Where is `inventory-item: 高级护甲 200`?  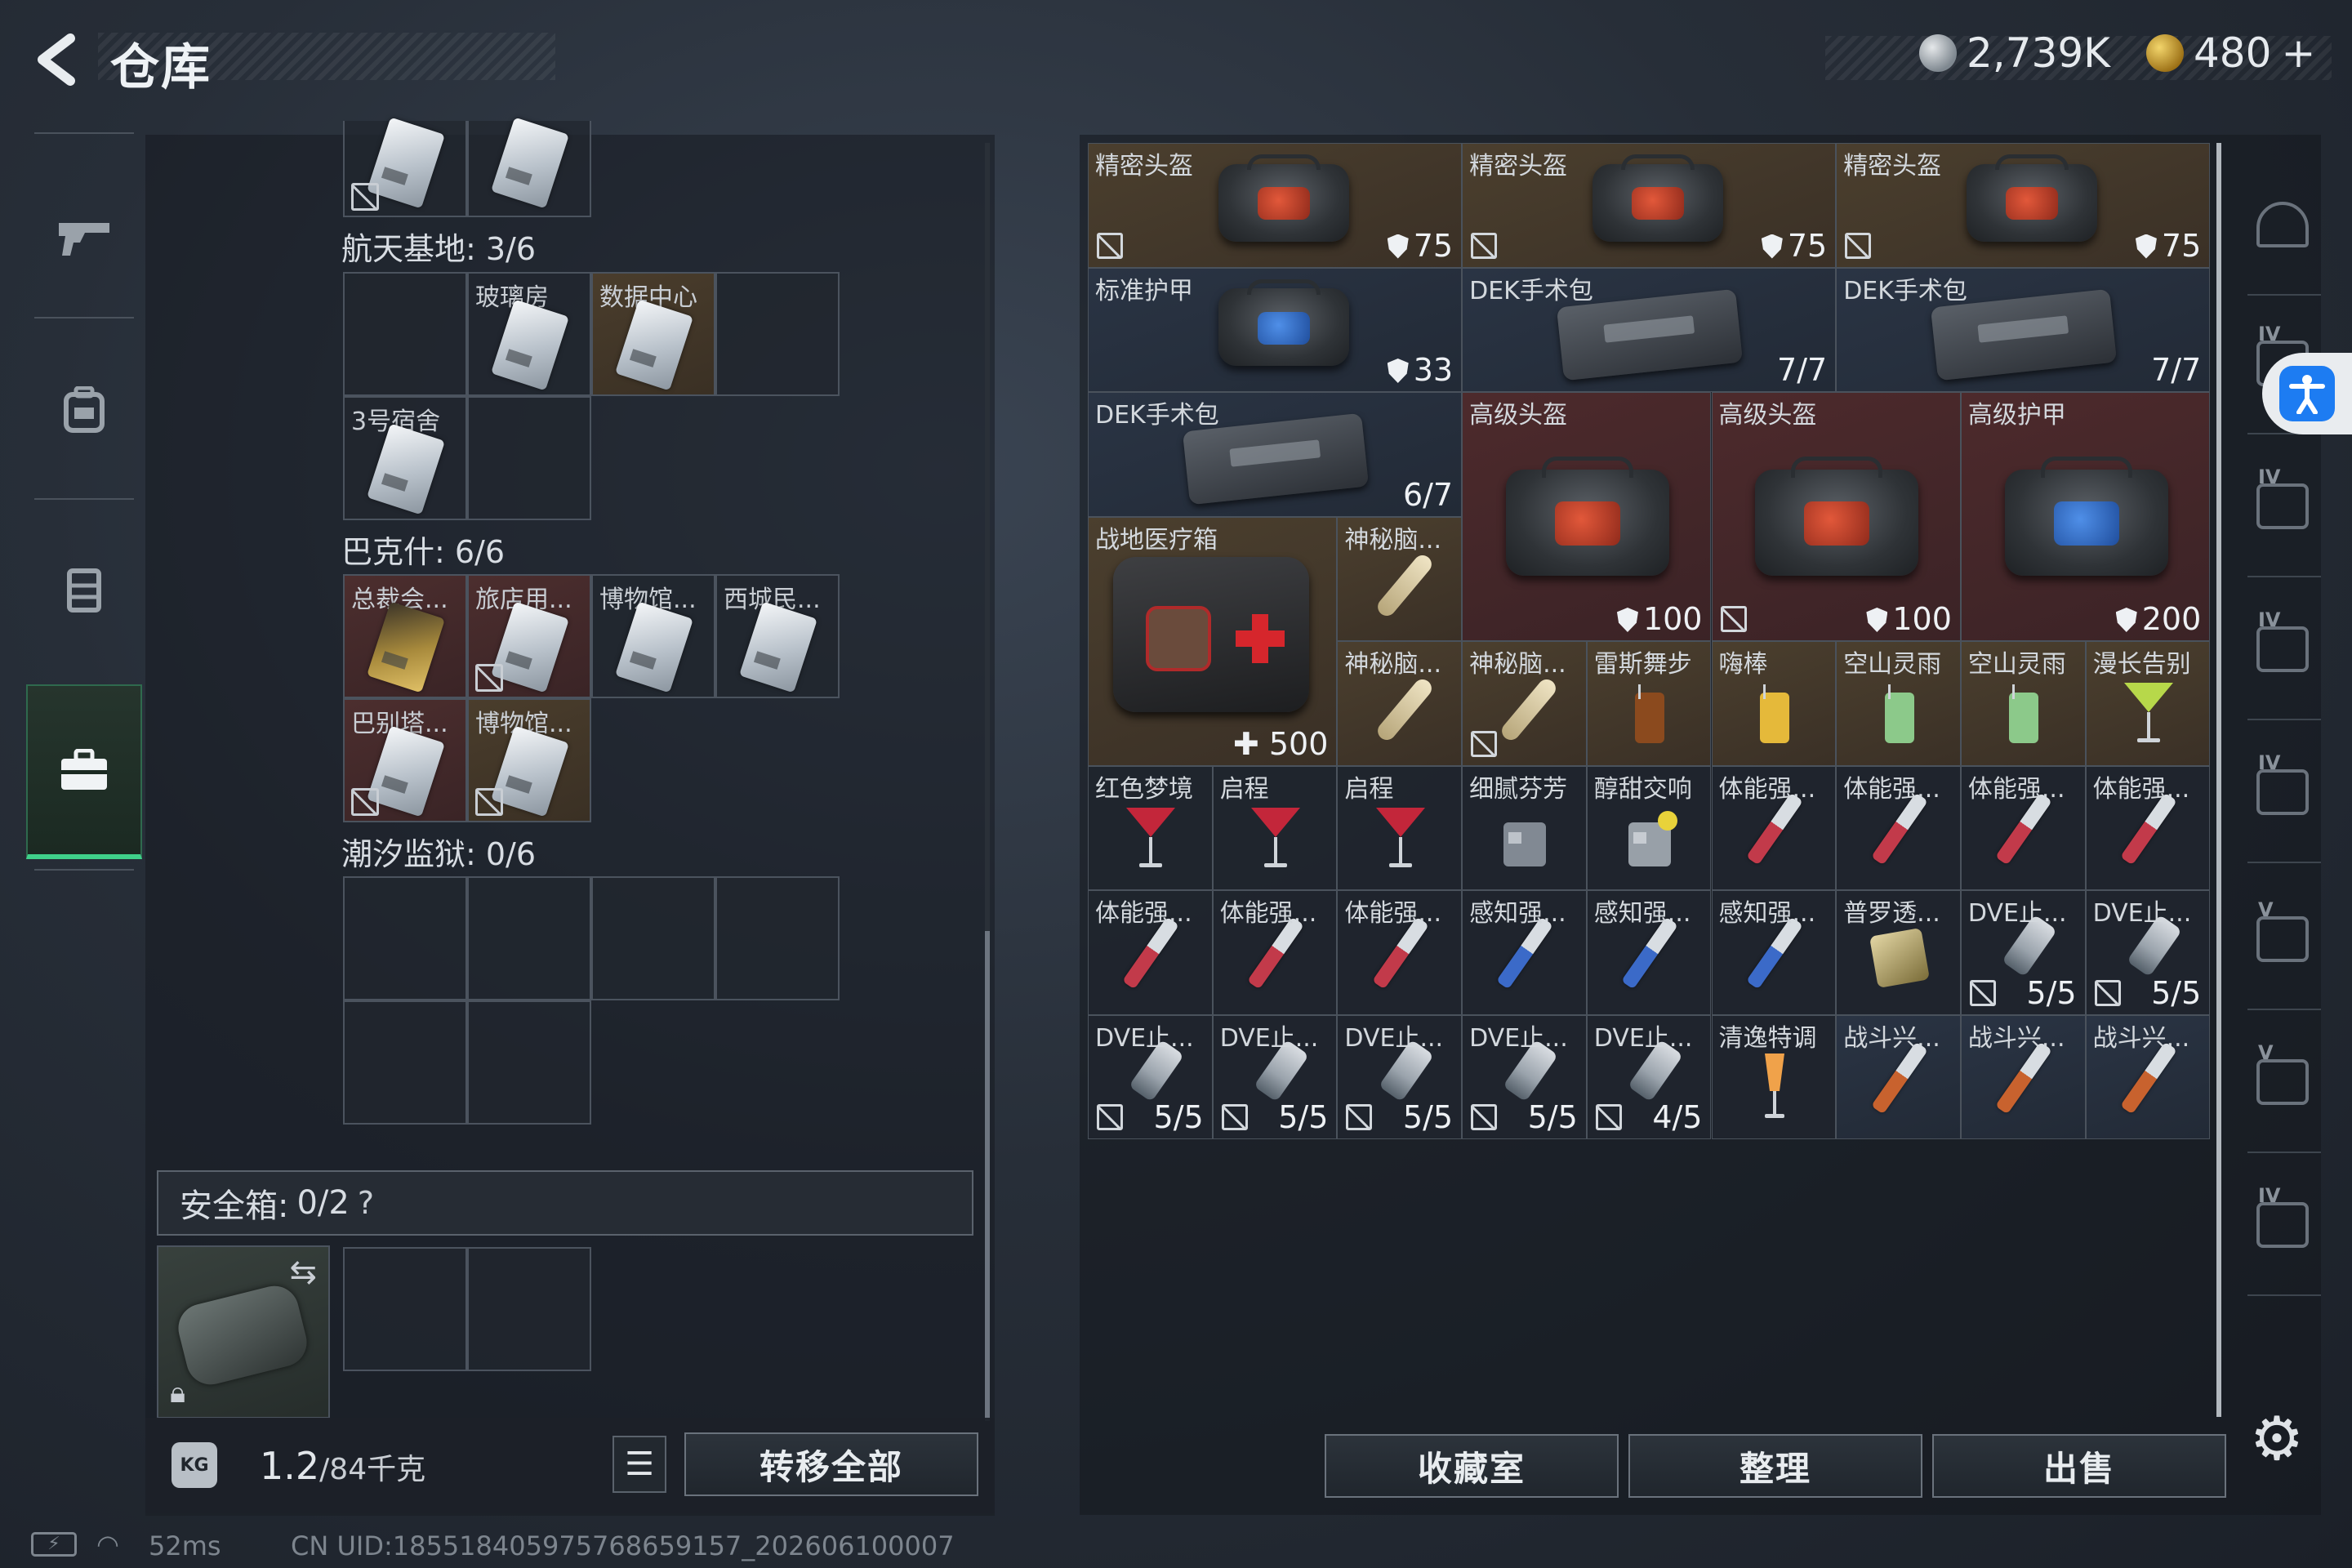 inventory-item: 高级护甲 200 is located at coordinates (2085, 516).